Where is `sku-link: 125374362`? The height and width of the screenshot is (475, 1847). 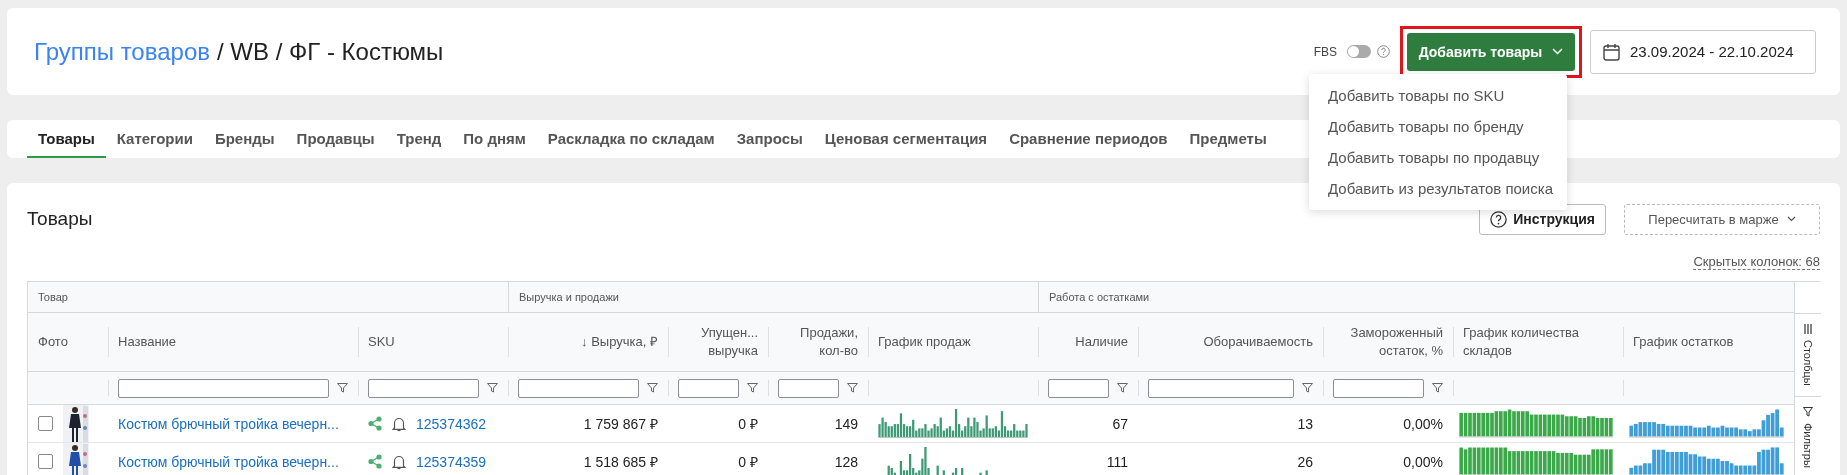
sku-link: 125374362 is located at coordinates (451, 423).